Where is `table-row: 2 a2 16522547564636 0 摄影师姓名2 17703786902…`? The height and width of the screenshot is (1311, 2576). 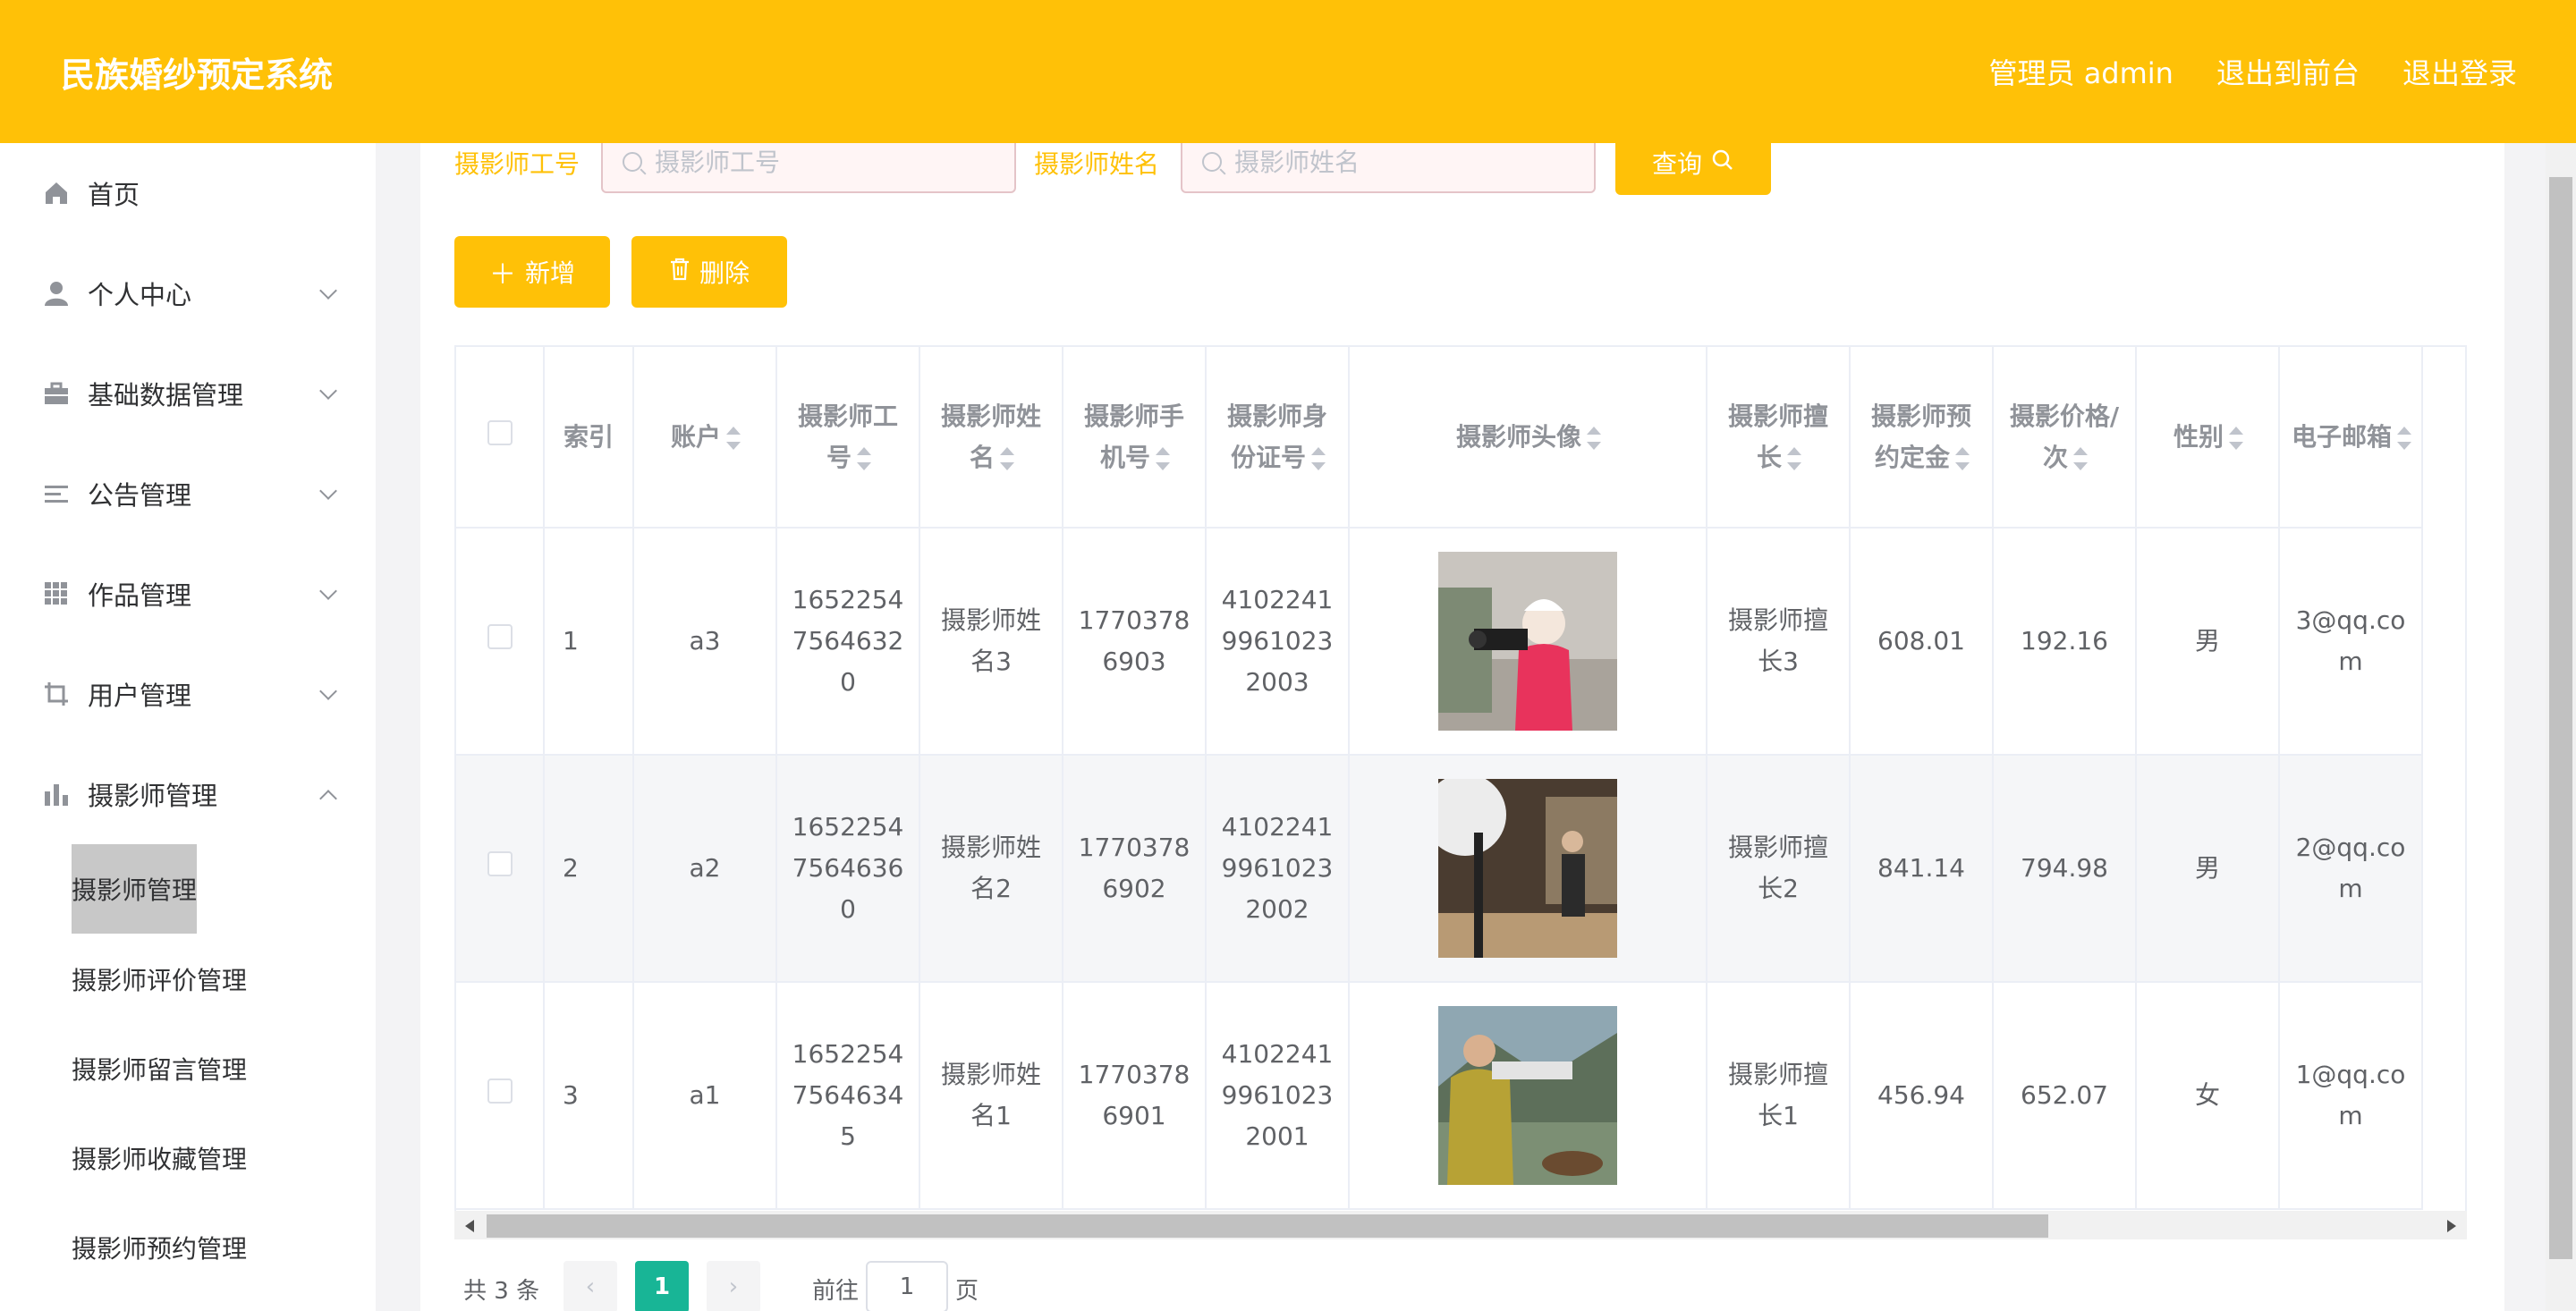 table-row: 2 a2 16522547564636 0 摄影师姓名2 17703786902… is located at coordinates (1439, 869).